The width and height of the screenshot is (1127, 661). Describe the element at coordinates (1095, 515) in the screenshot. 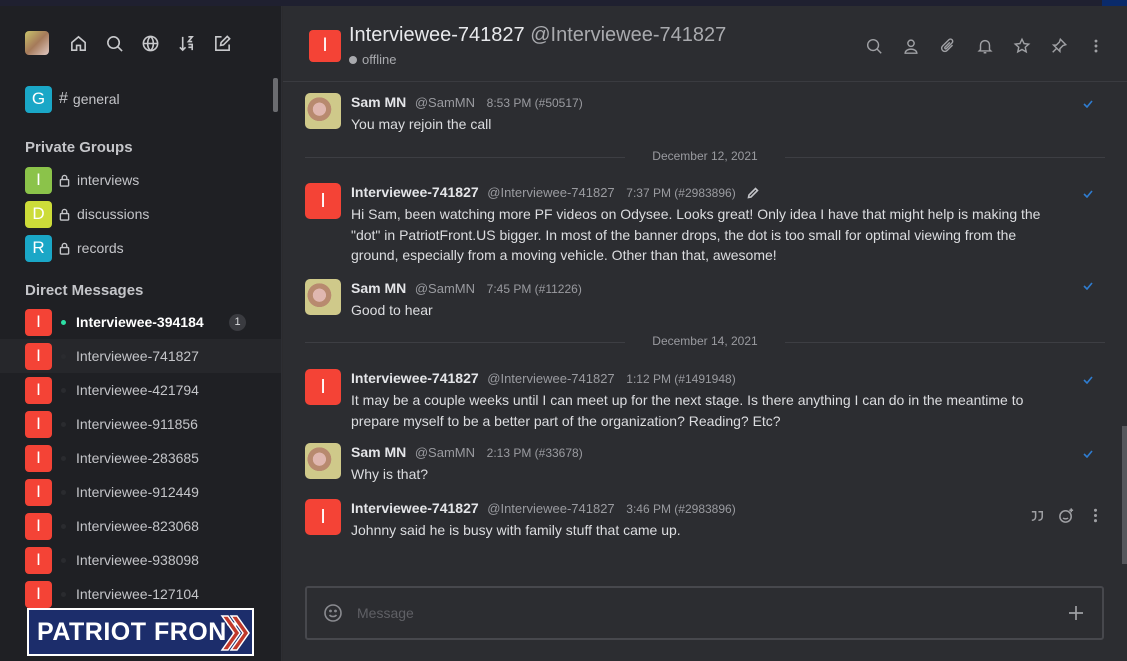

I see `message-menu-icon` at that location.